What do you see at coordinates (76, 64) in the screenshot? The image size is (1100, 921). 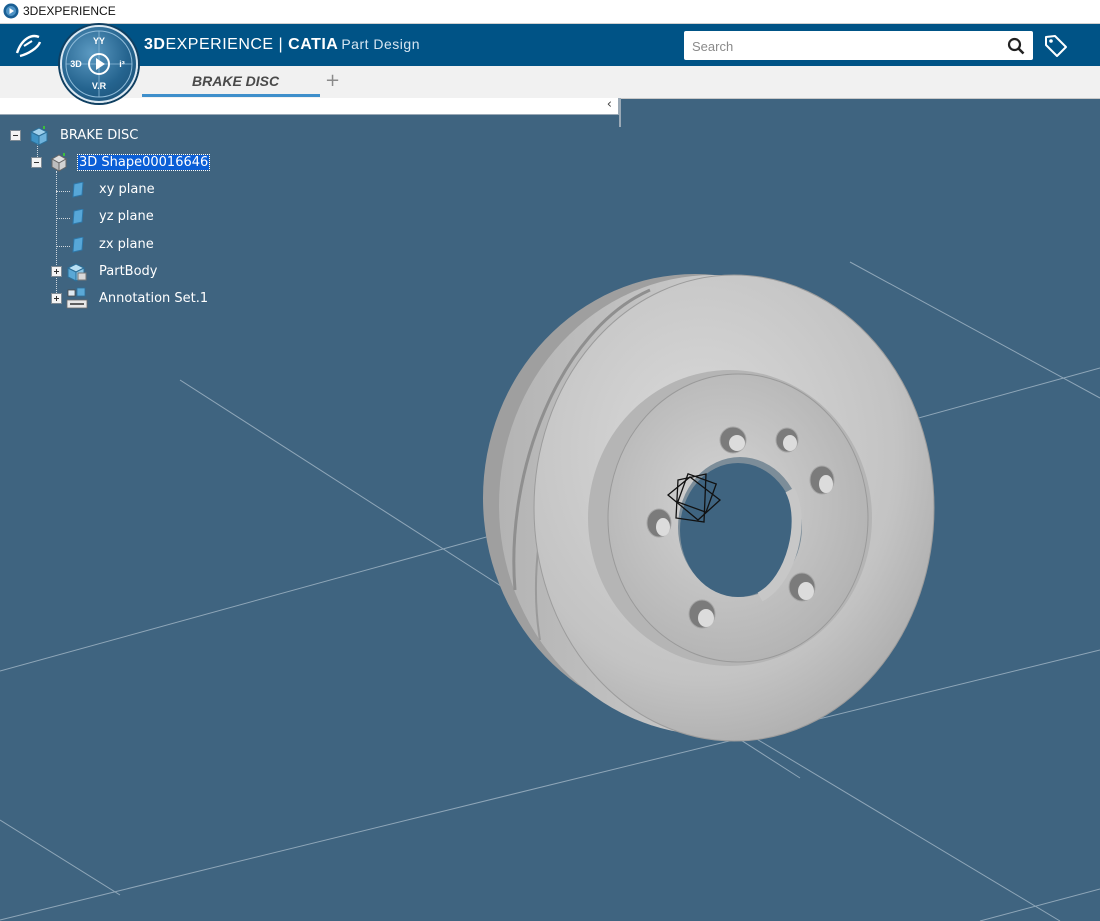 I see `compass-left-label: 3D` at bounding box center [76, 64].